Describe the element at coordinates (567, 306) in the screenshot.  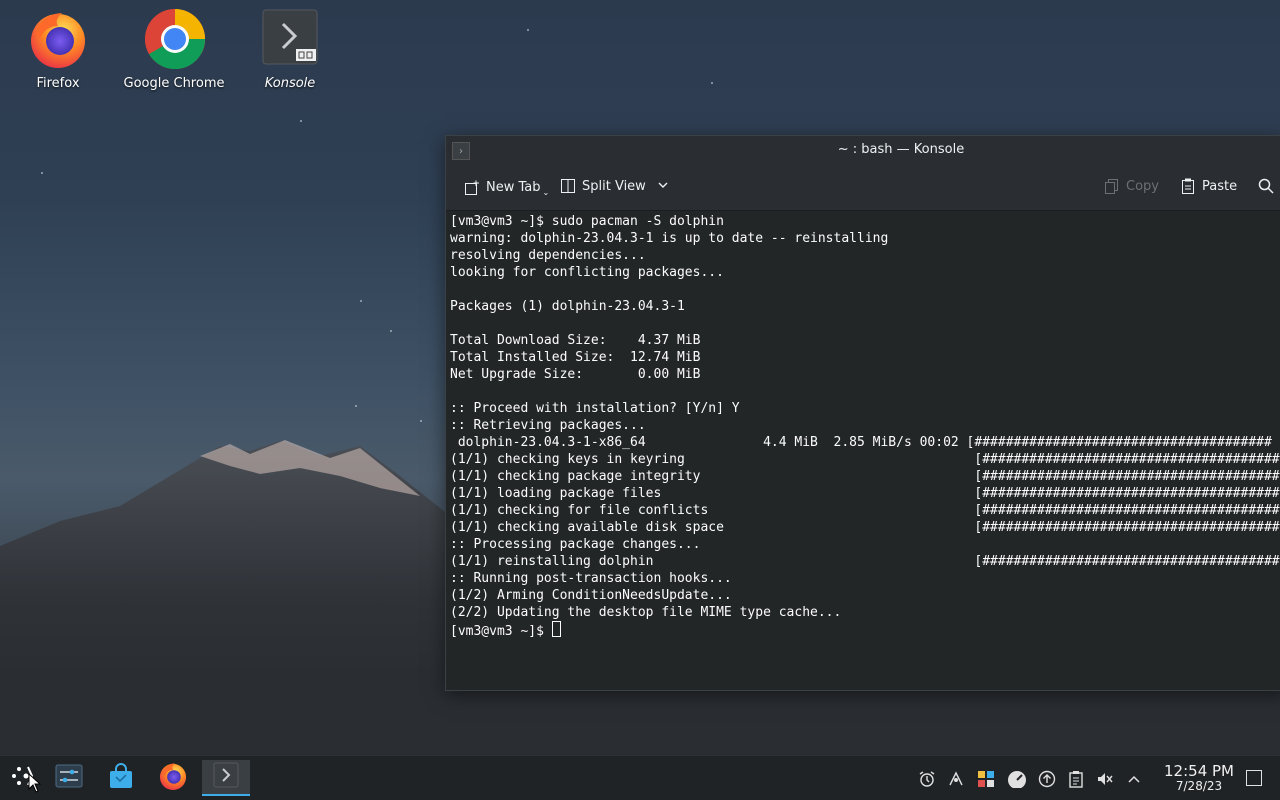
I see `terminal-line: Packages (1) dolphin-23.04.3-1` at that location.